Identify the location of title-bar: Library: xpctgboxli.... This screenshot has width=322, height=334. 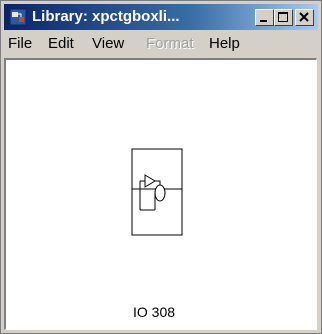
(161, 17).